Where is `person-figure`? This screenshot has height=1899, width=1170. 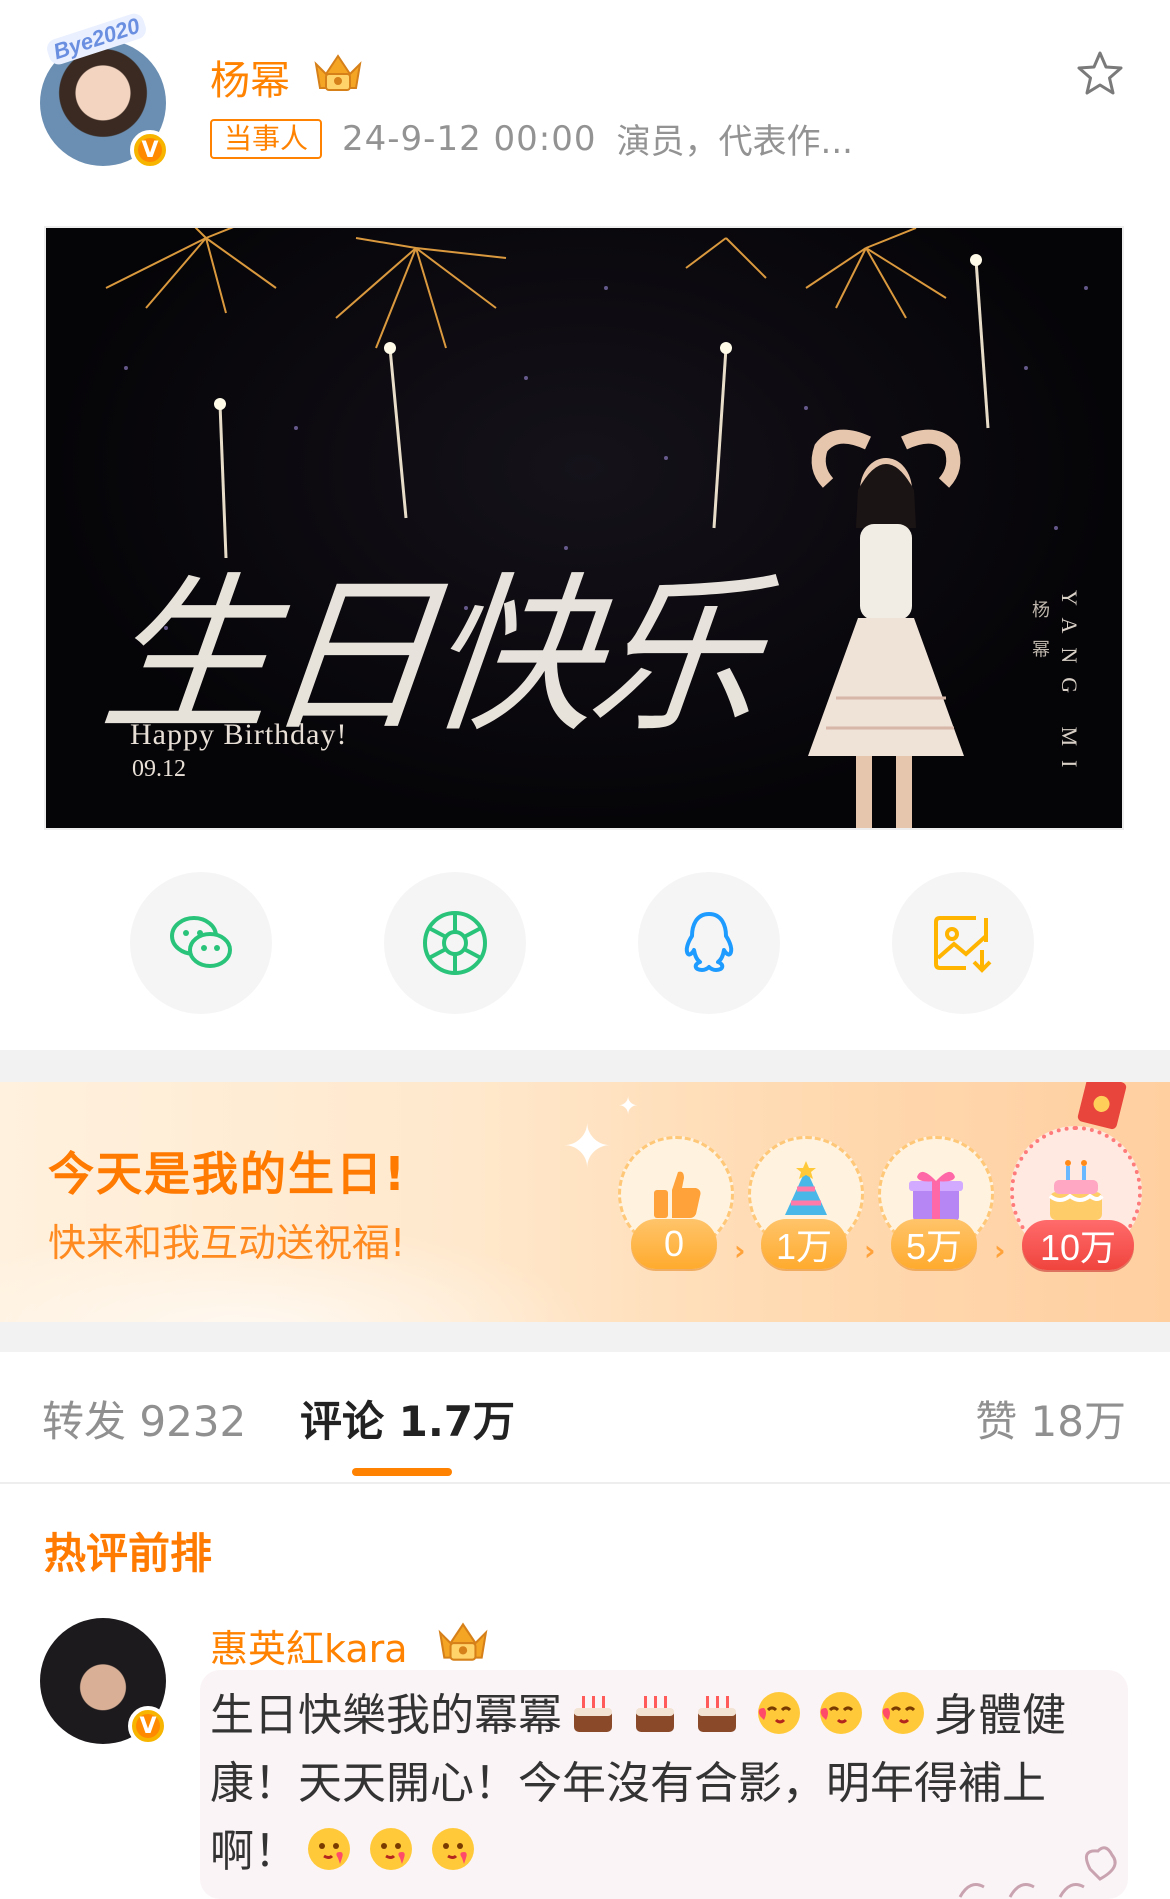
person-figure is located at coordinates (886, 628).